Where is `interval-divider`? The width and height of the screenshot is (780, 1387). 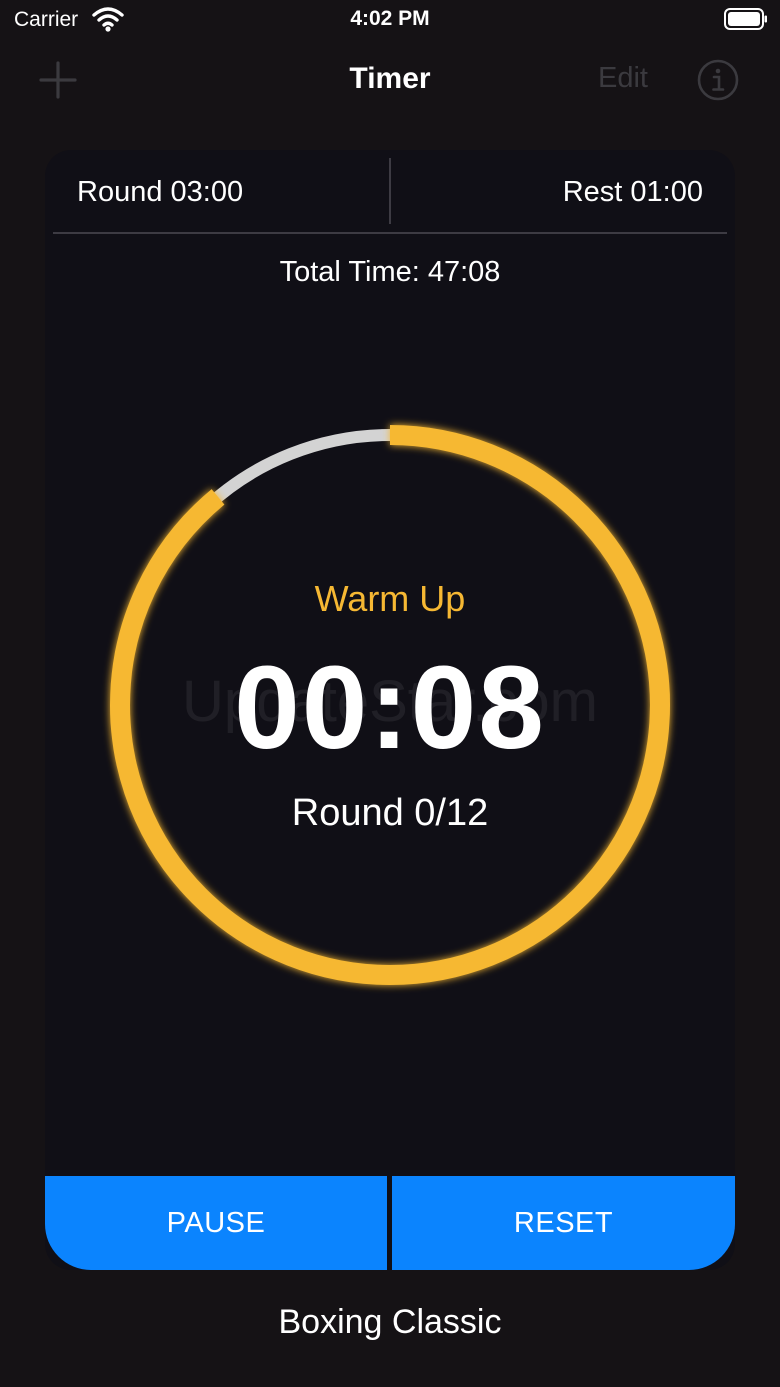 interval-divider is located at coordinates (390, 191).